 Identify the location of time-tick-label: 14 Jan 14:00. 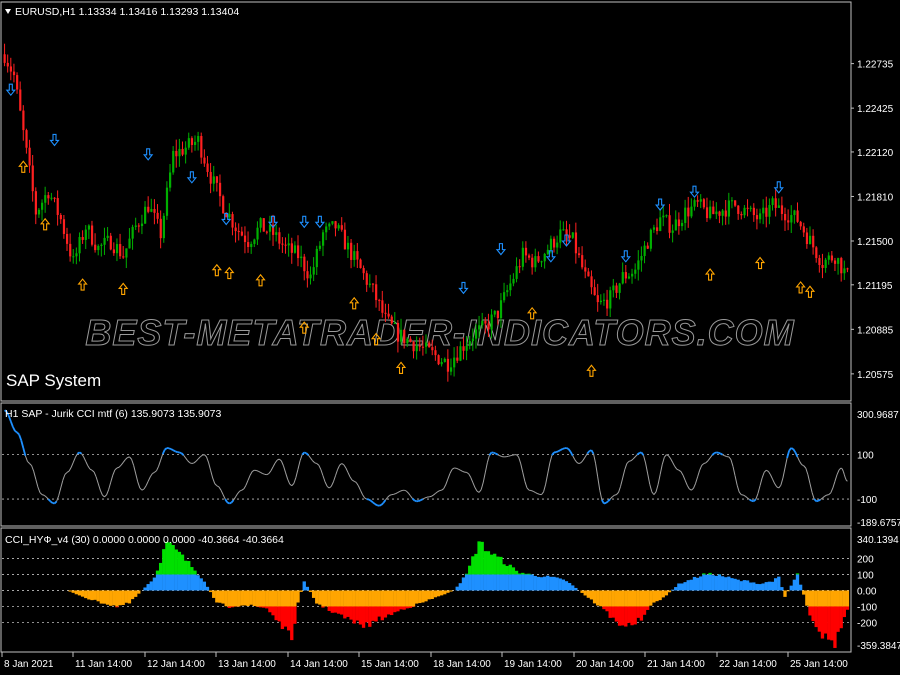
(319, 664).